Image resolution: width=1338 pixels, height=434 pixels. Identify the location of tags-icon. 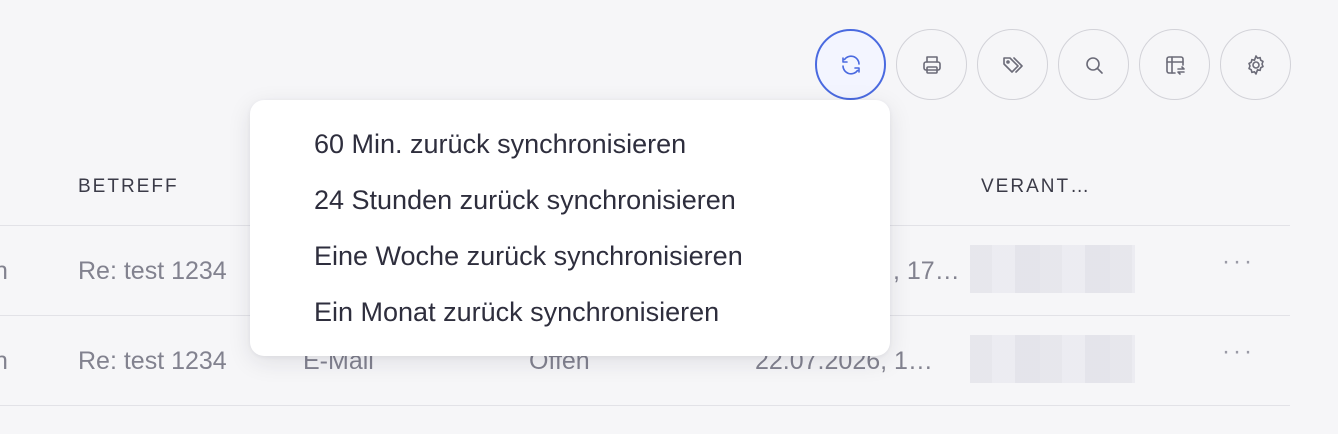
(1012, 64).